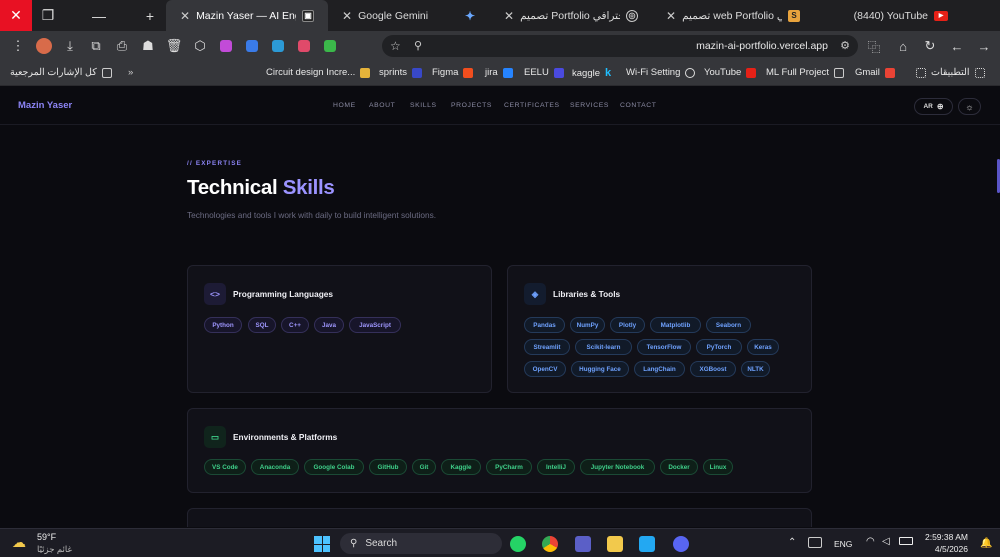 Image resolution: width=1000 pixels, height=557 pixels. I want to click on tab-web-portfolio: ✕ تصميم web Portfolio احترافي S, so click(733, 15).